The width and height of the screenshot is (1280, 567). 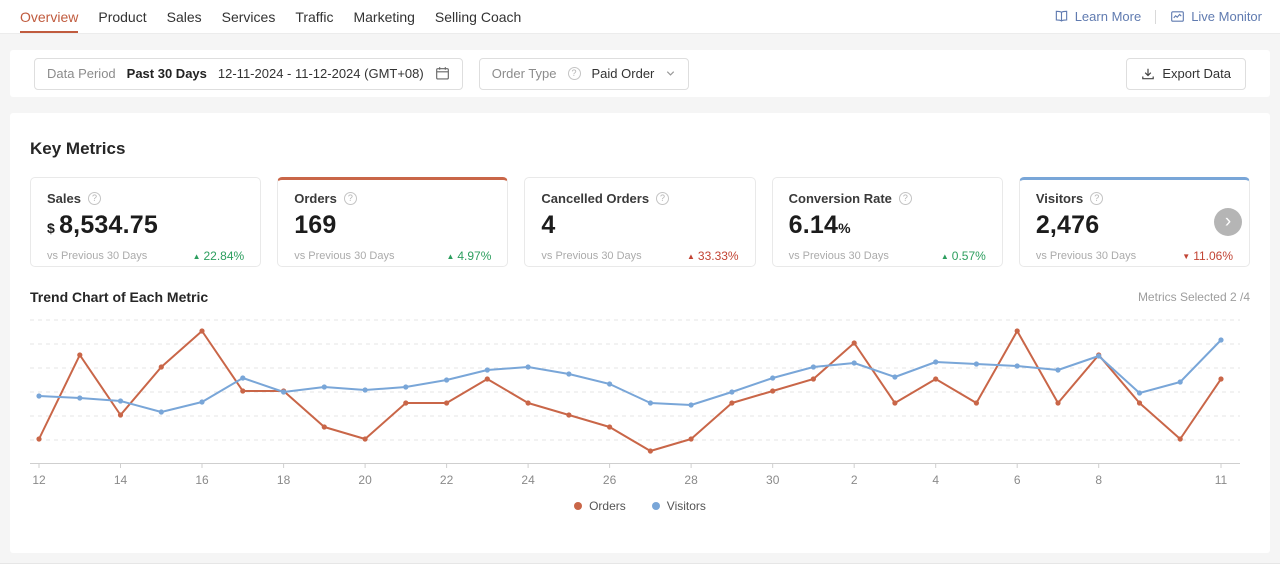 I want to click on legend-item-orders: Orders, so click(x=600, y=506).